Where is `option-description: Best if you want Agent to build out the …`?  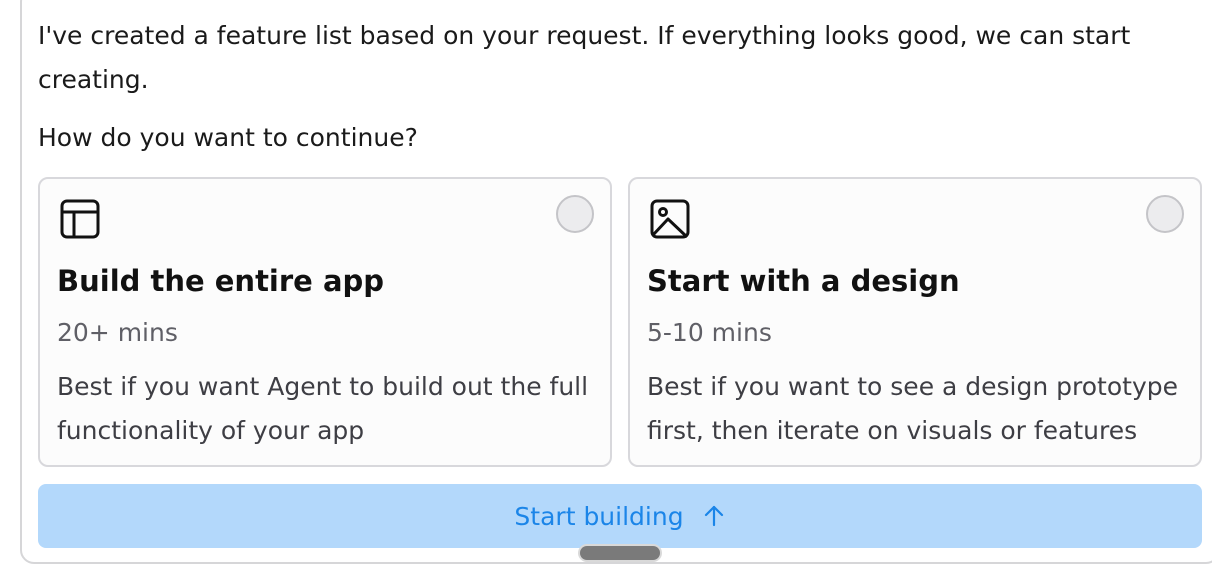 option-description: Best if you want Agent to build out the … is located at coordinates (323, 408).